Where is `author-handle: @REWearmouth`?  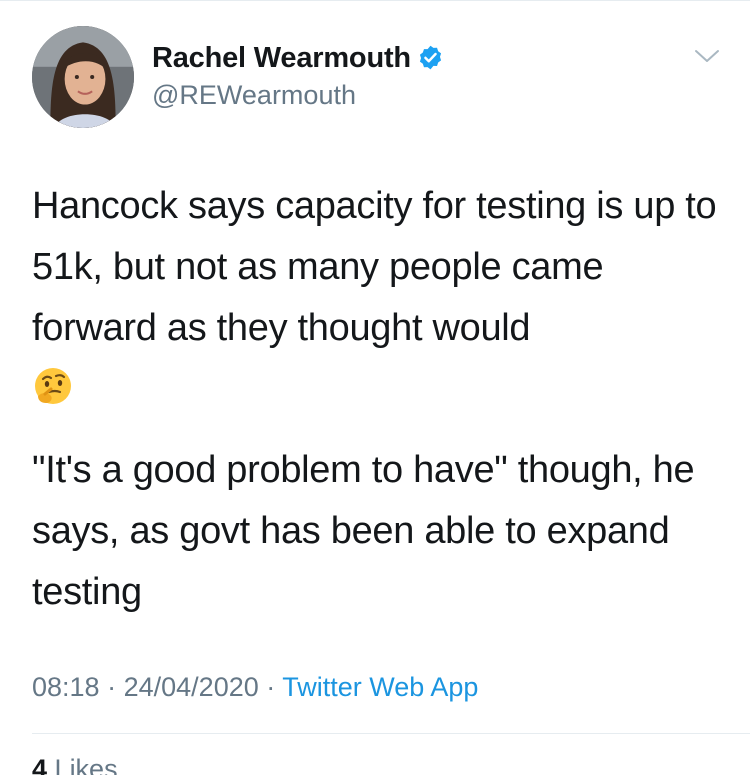
author-handle: @REWearmouth is located at coordinates (254, 95).